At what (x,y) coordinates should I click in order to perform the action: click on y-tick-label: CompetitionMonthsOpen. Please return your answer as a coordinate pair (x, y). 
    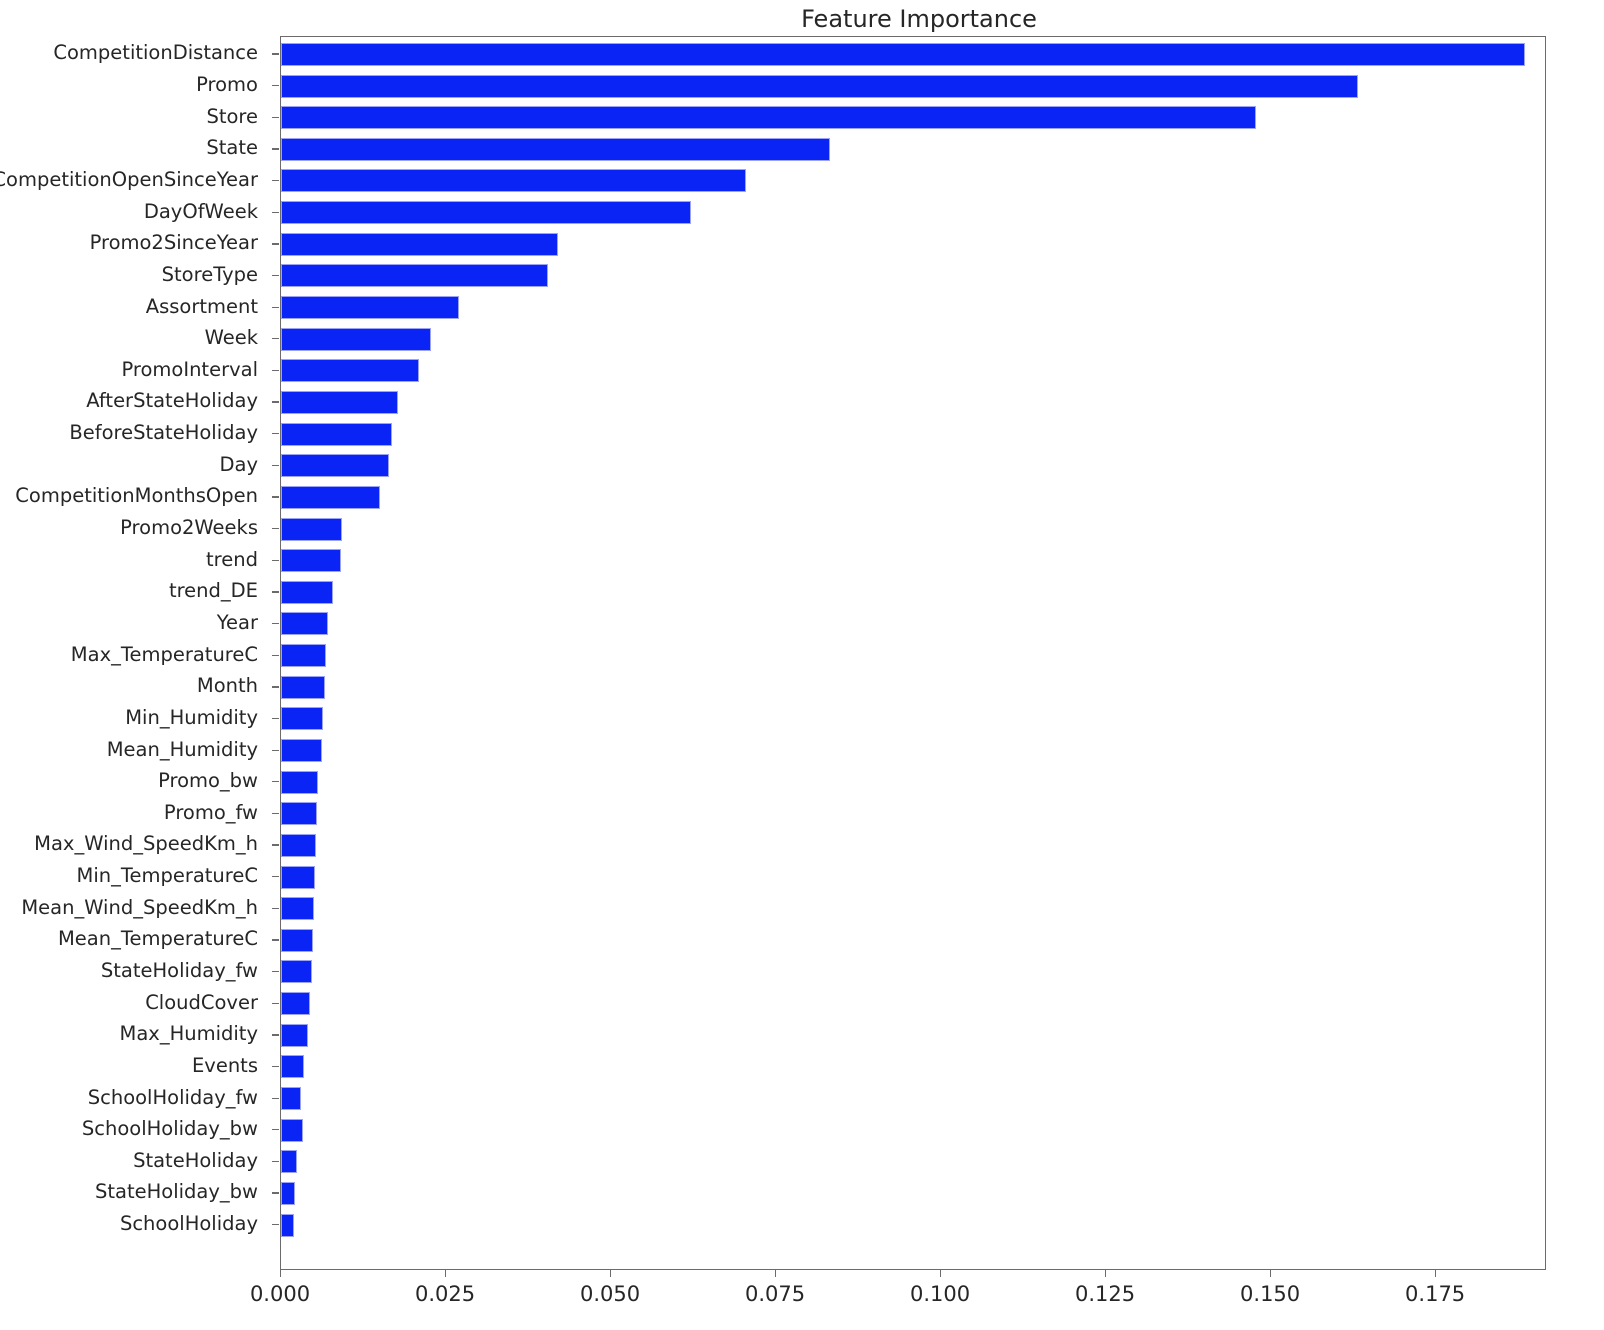
    Looking at the image, I should click on (136, 496).